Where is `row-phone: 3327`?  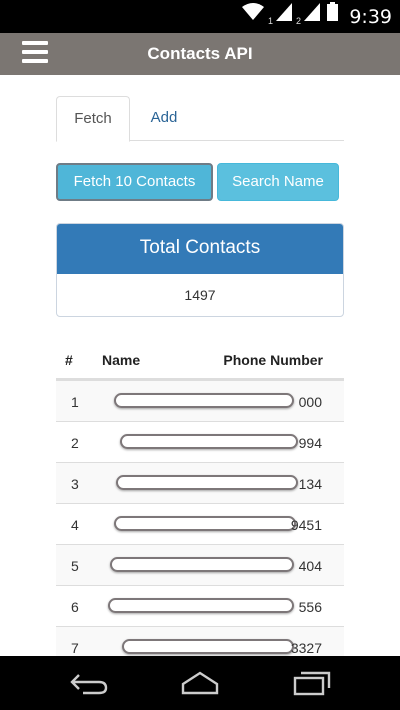
row-phone: 3327 is located at coordinates (306, 648).